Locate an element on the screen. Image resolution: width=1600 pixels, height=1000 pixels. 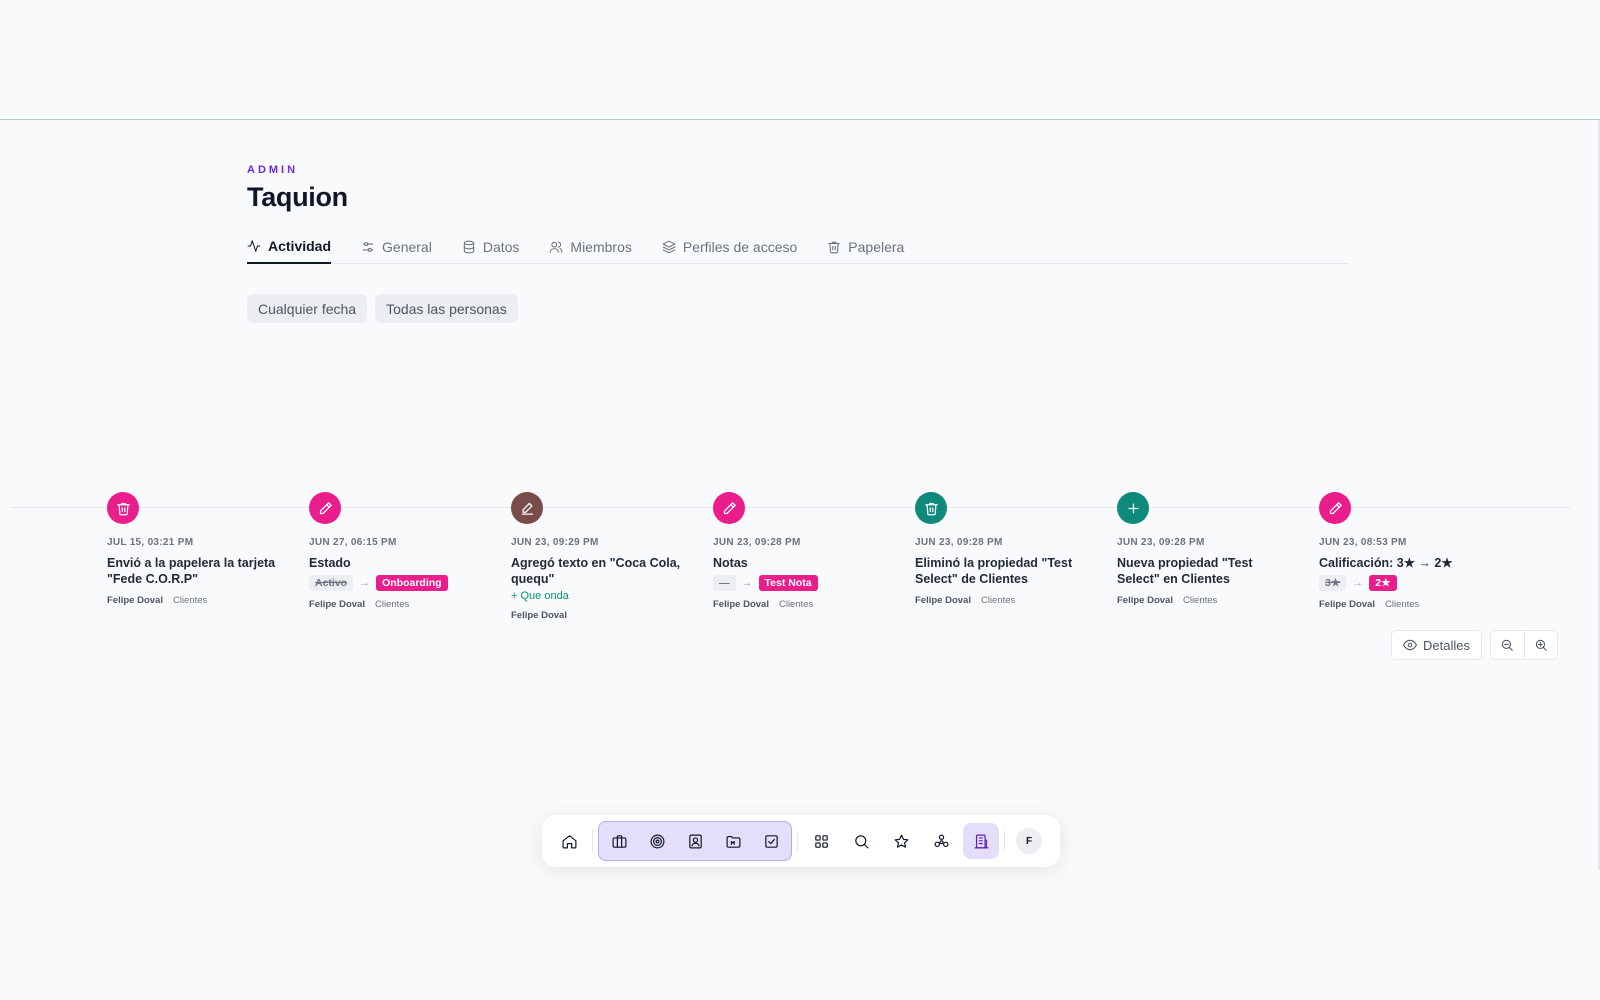
new-value: Test Nota is located at coordinates (788, 583).